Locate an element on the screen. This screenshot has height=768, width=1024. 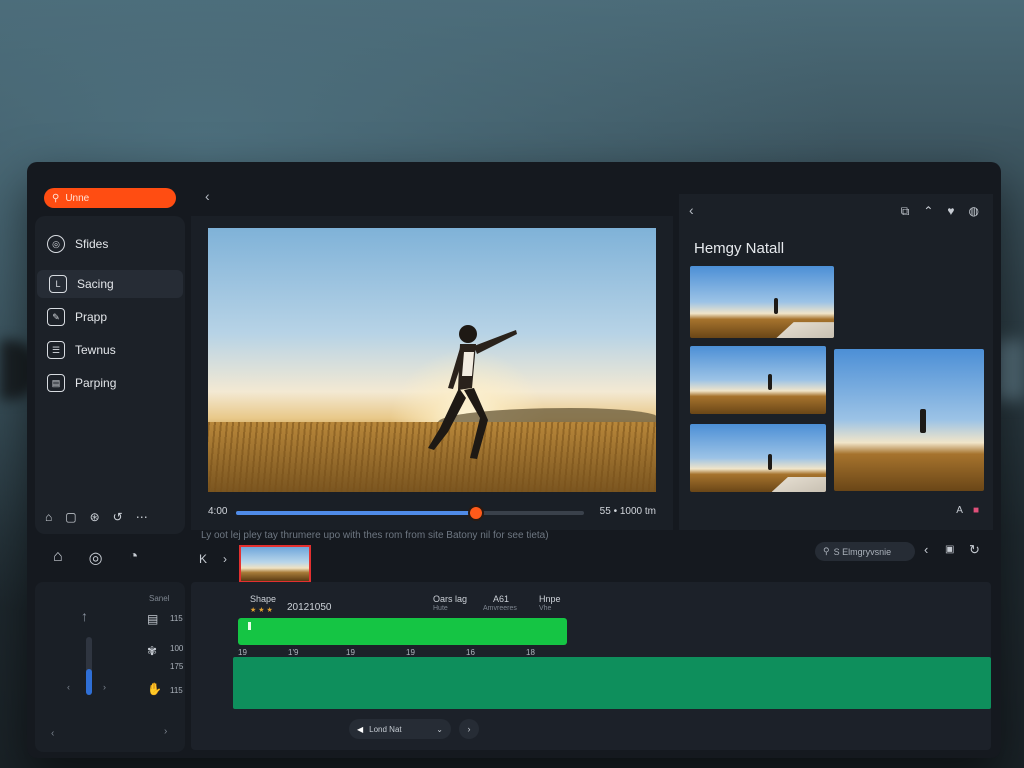
clip-search-input: ⚲ S Elmgryvsnie is located at coordinates (865, 551).